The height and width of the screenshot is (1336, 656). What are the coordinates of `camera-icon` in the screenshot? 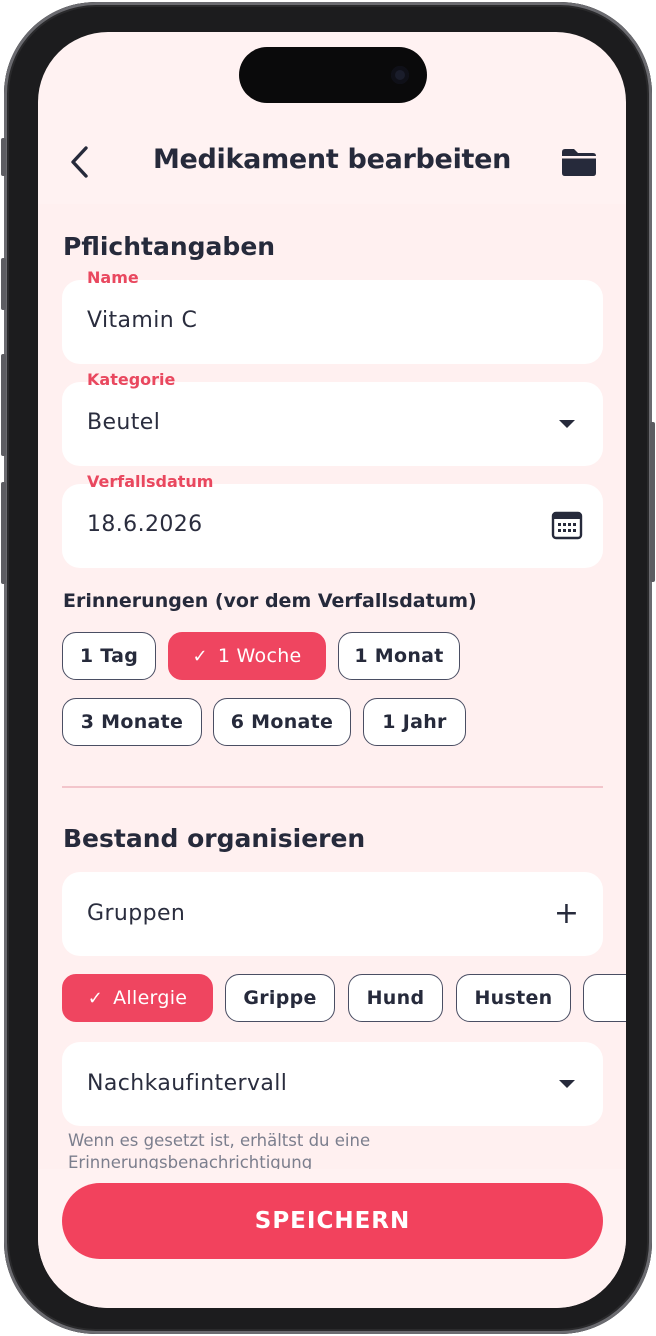 It's located at (400, 75).